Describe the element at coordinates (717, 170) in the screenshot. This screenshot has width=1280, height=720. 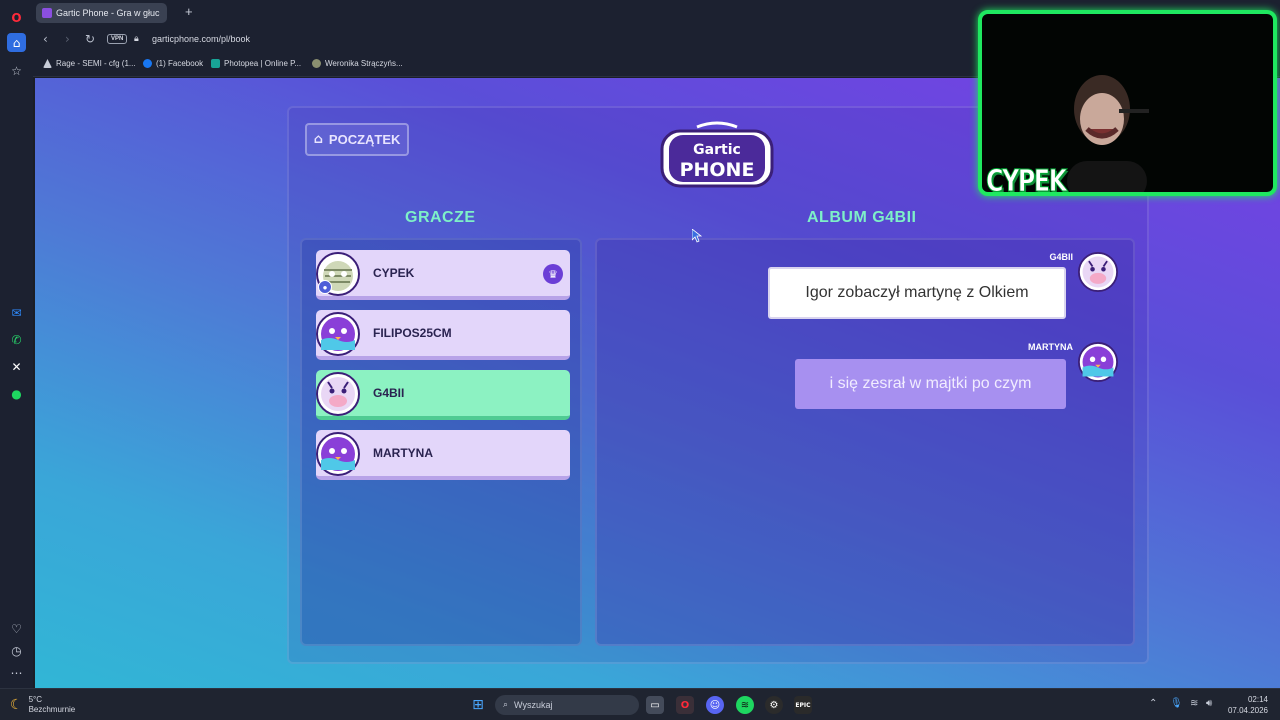
I see `logo-phone-text: PHONE` at that location.